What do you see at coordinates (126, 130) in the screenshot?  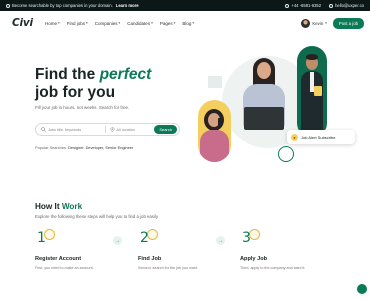 I see `location-select: All location` at bounding box center [126, 130].